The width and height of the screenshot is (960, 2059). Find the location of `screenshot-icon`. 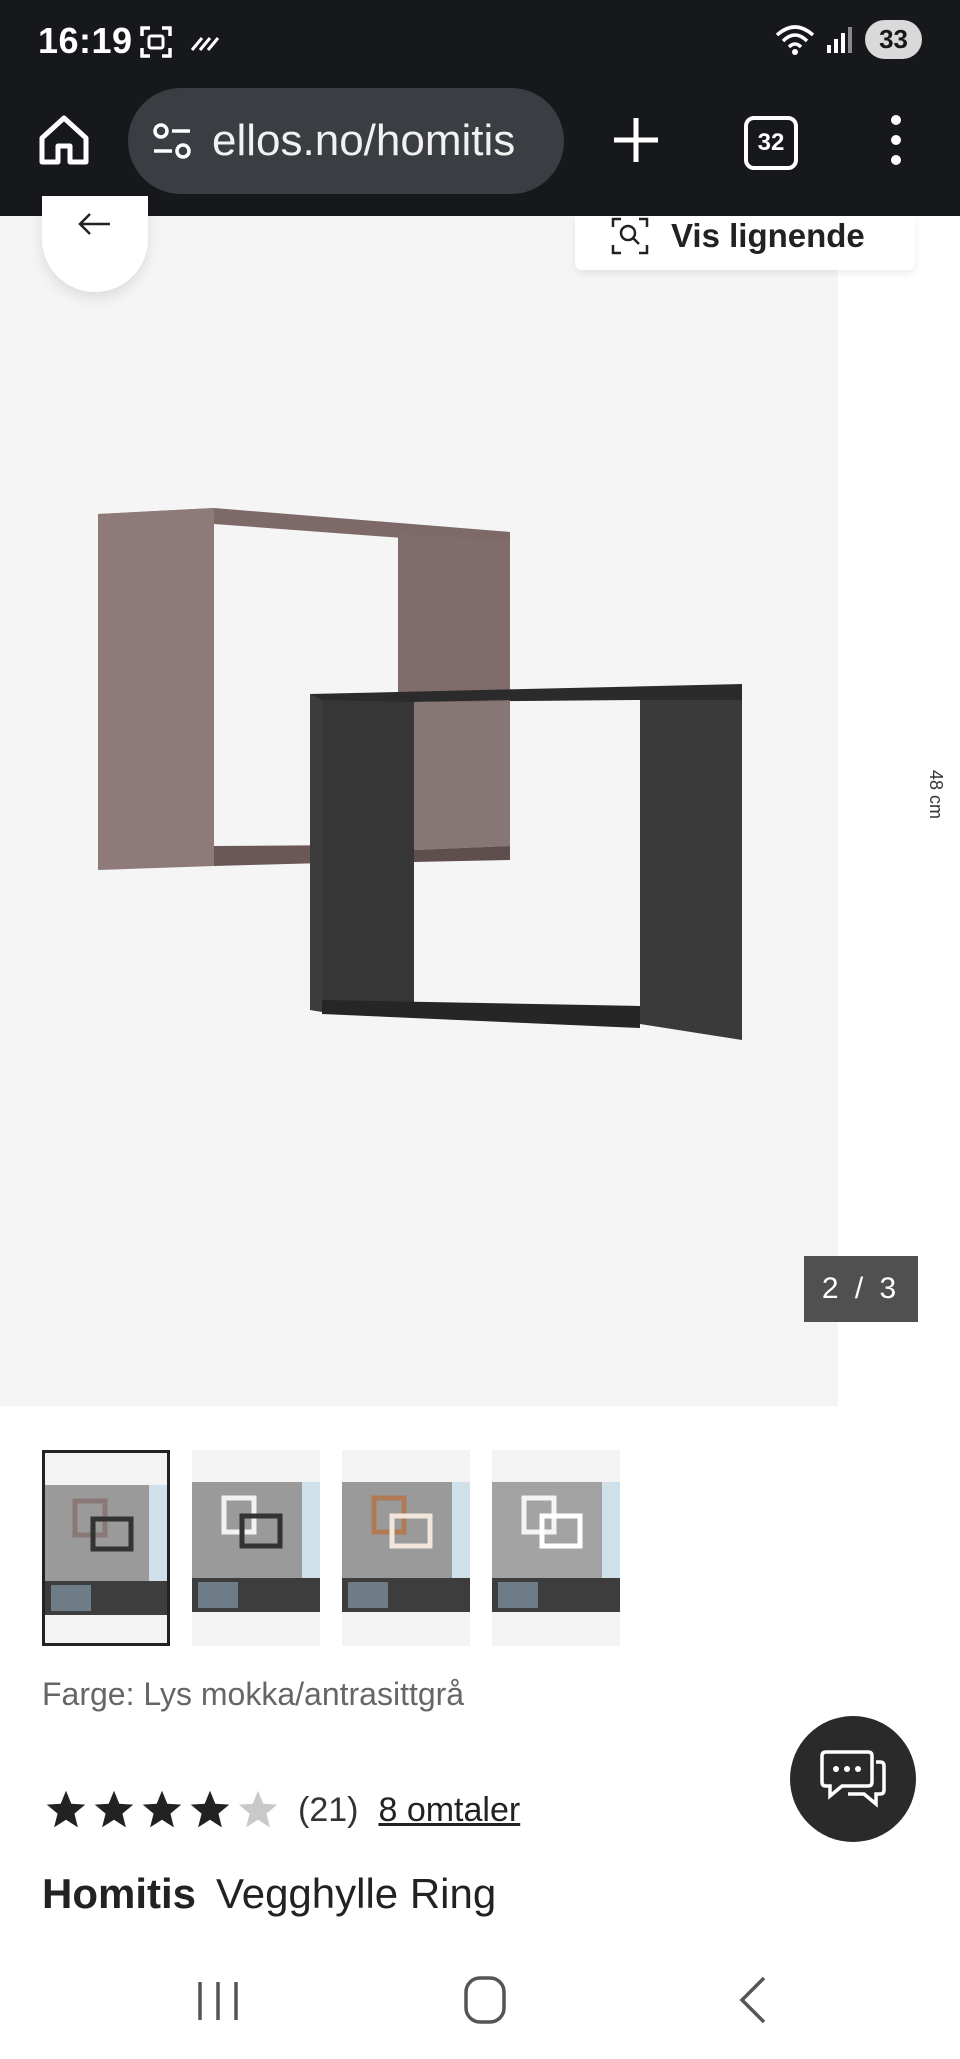

screenshot-icon is located at coordinates (156, 42).